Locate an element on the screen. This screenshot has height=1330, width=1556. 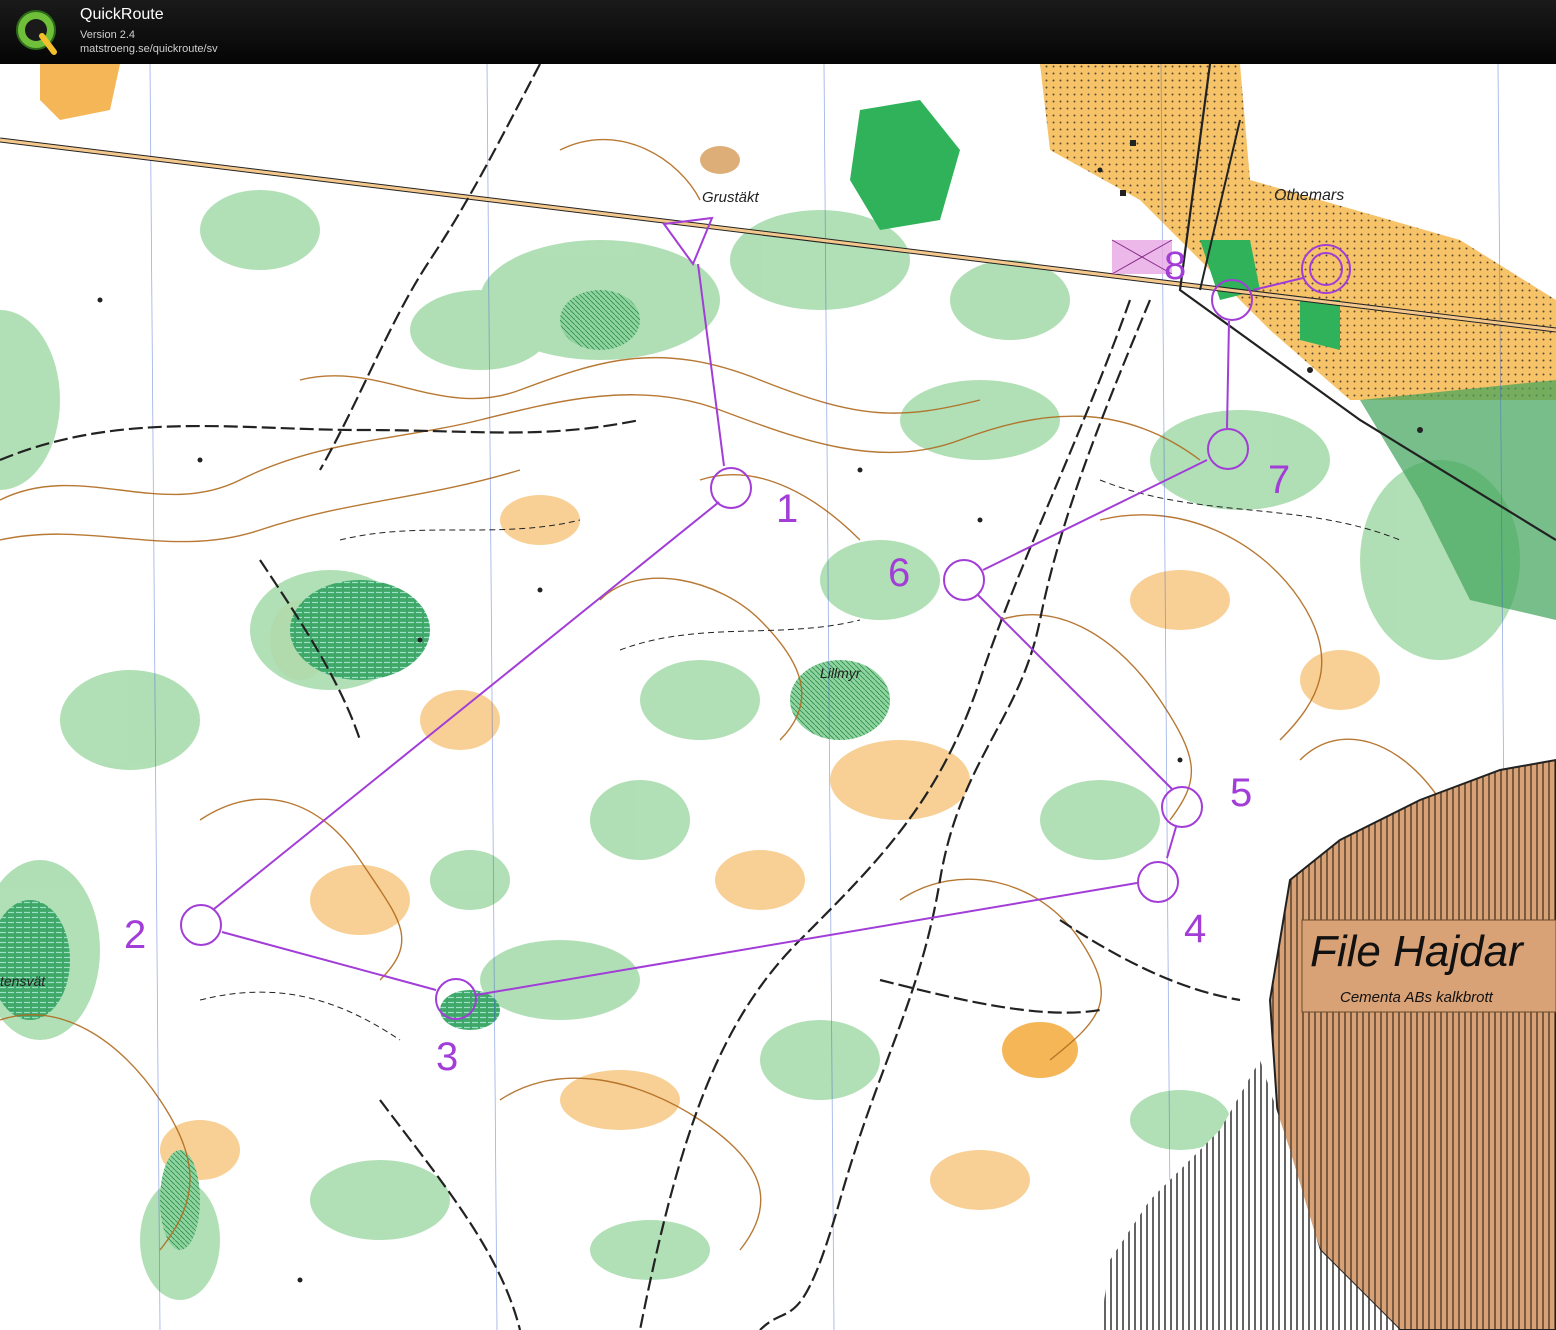
control-number-6: 6 is located at coordinates (899, 573).